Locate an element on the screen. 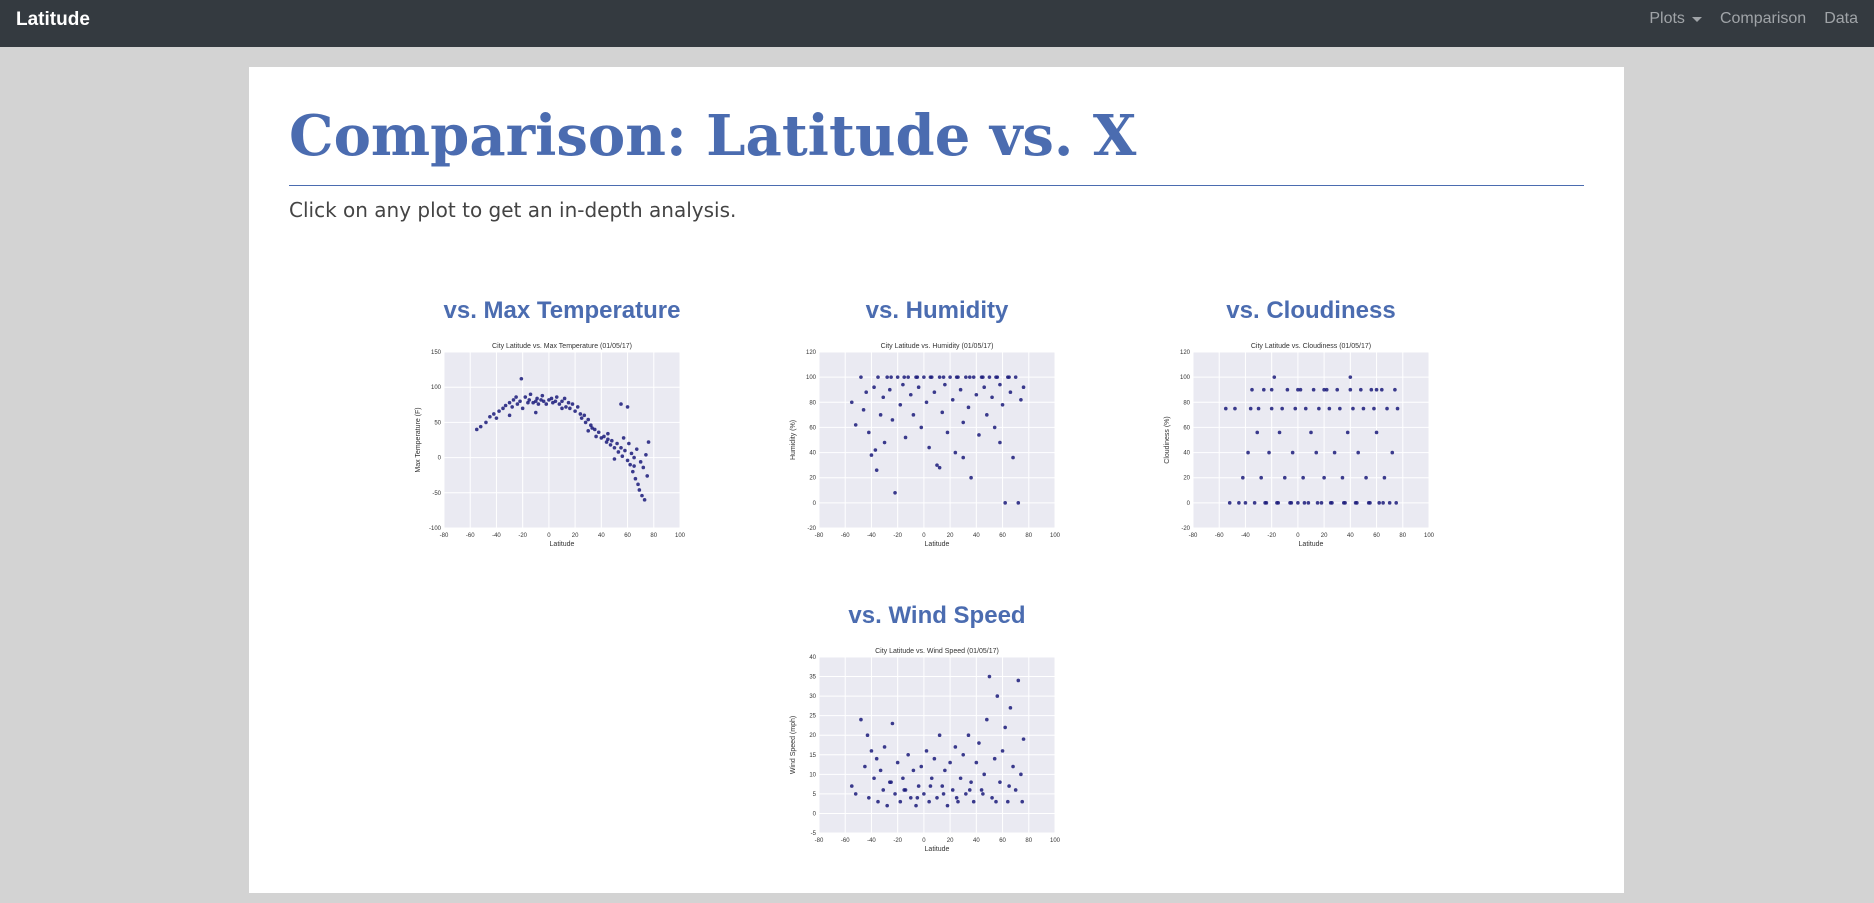  x-tick-label: -80 is located at coordinates (819, 841).